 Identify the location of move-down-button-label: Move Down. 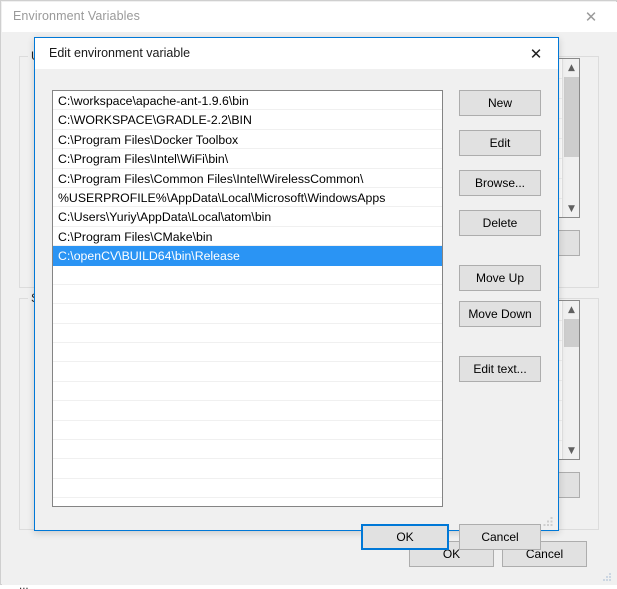
(500, 314).